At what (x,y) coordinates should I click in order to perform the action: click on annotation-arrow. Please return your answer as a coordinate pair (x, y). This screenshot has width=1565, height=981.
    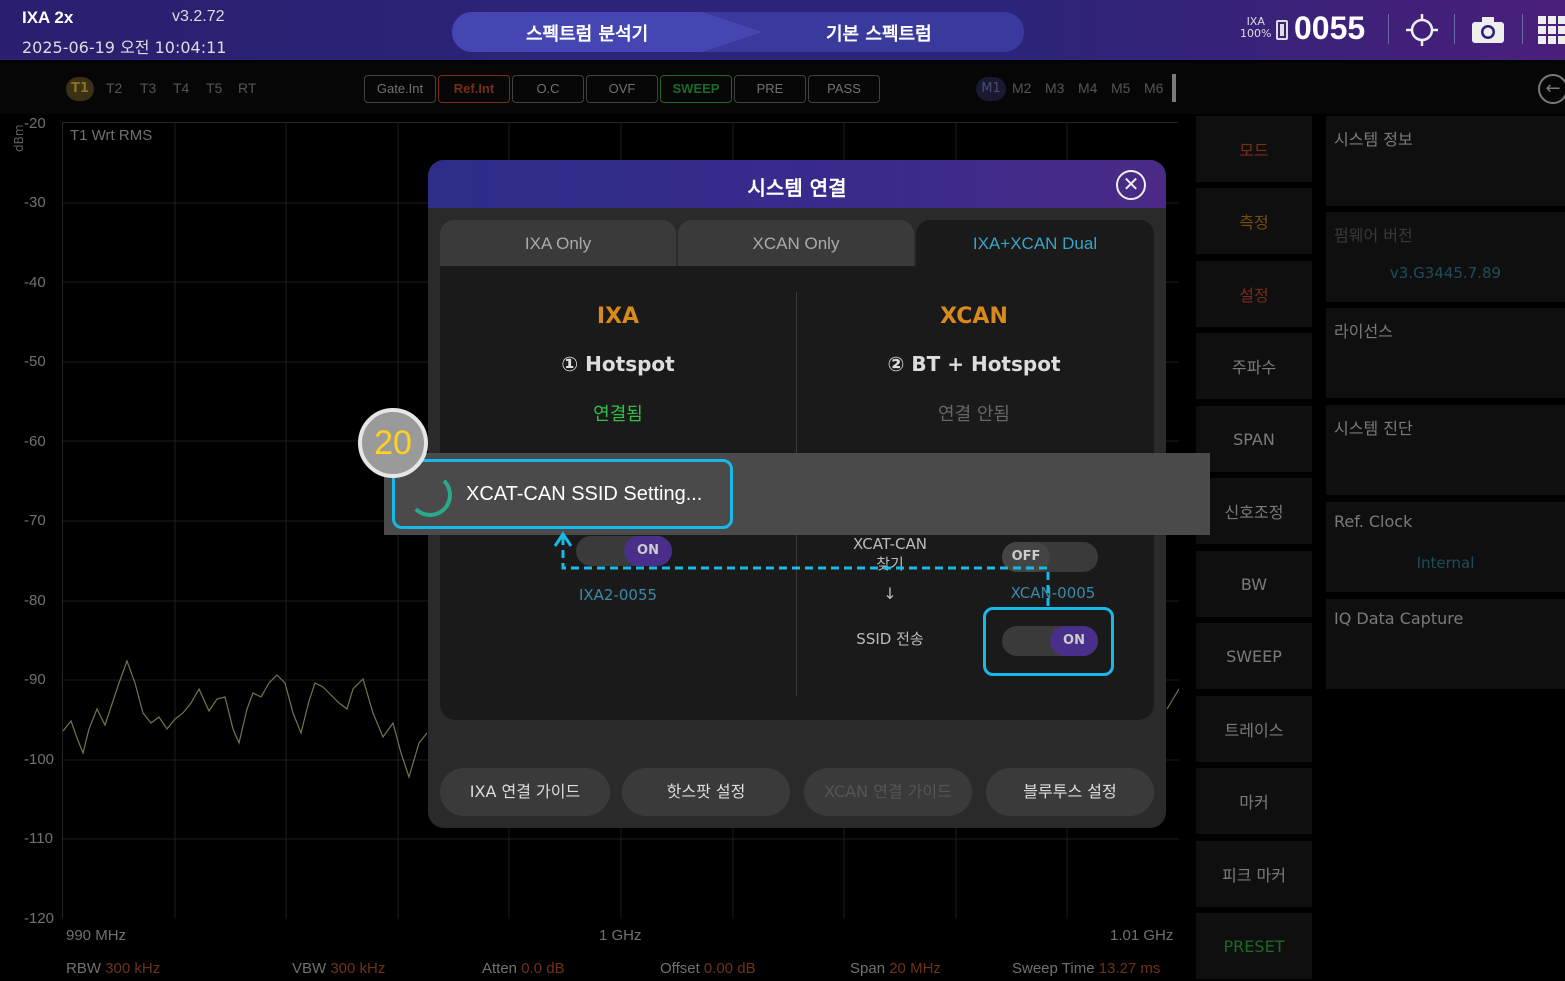
    Looking at the image, I should click on (801, 568).